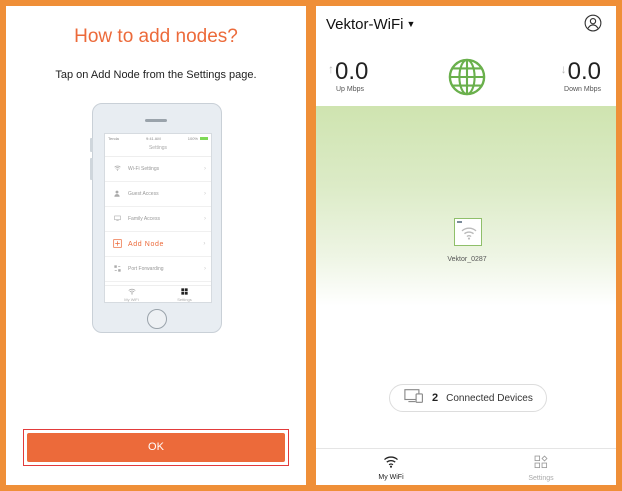 This screenshot has width=622, height=491. I want to click on phone-tab-label: Settings, so click(184, 299).